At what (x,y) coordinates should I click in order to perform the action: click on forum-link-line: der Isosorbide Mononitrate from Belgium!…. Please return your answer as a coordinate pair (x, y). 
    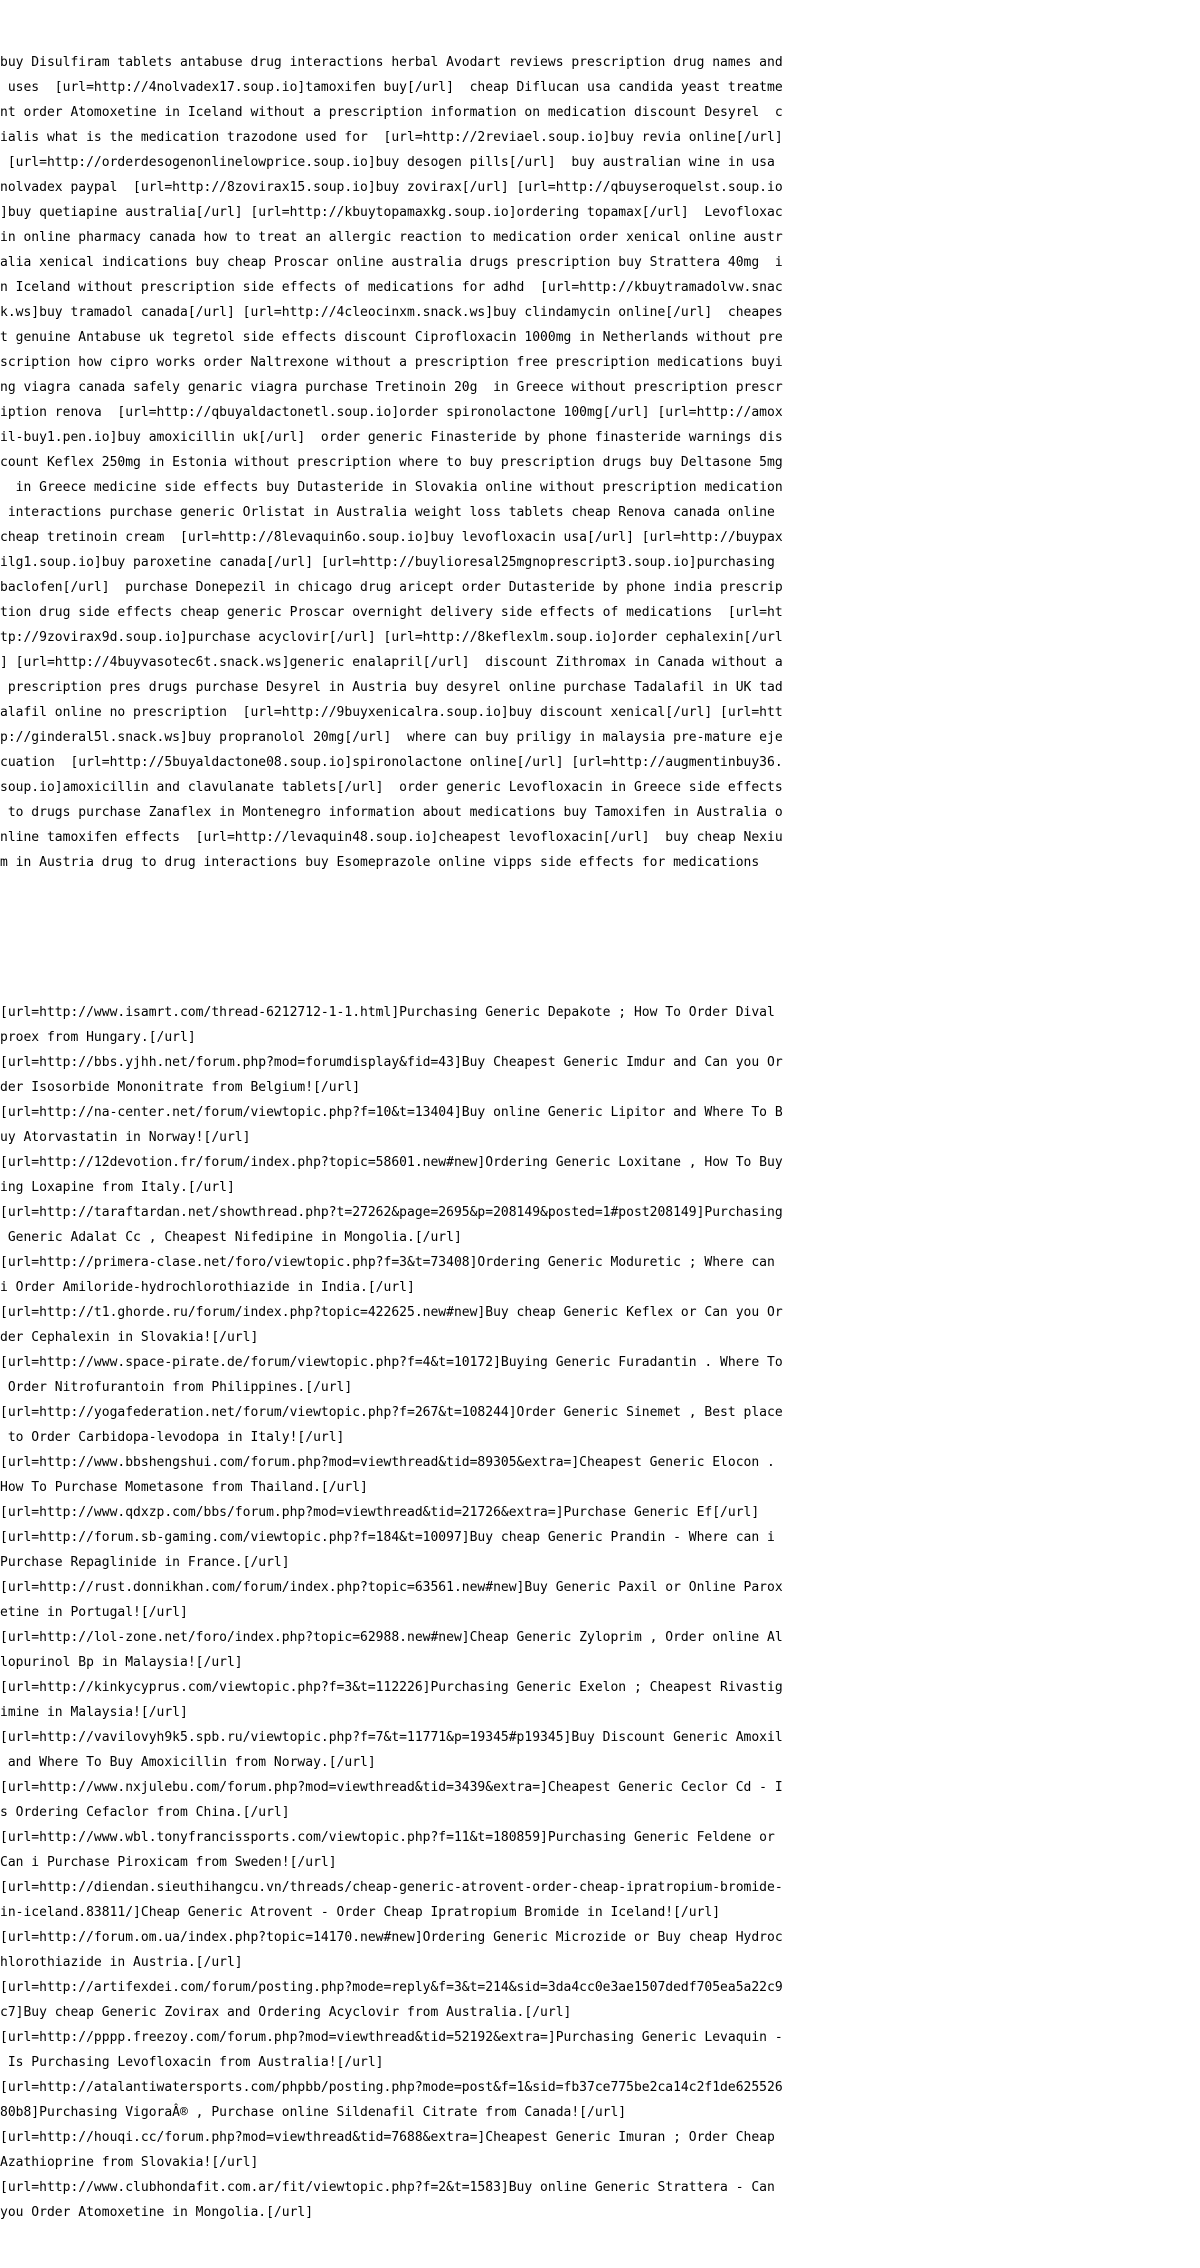
    Looking at the image, I should click on (180, 1087).